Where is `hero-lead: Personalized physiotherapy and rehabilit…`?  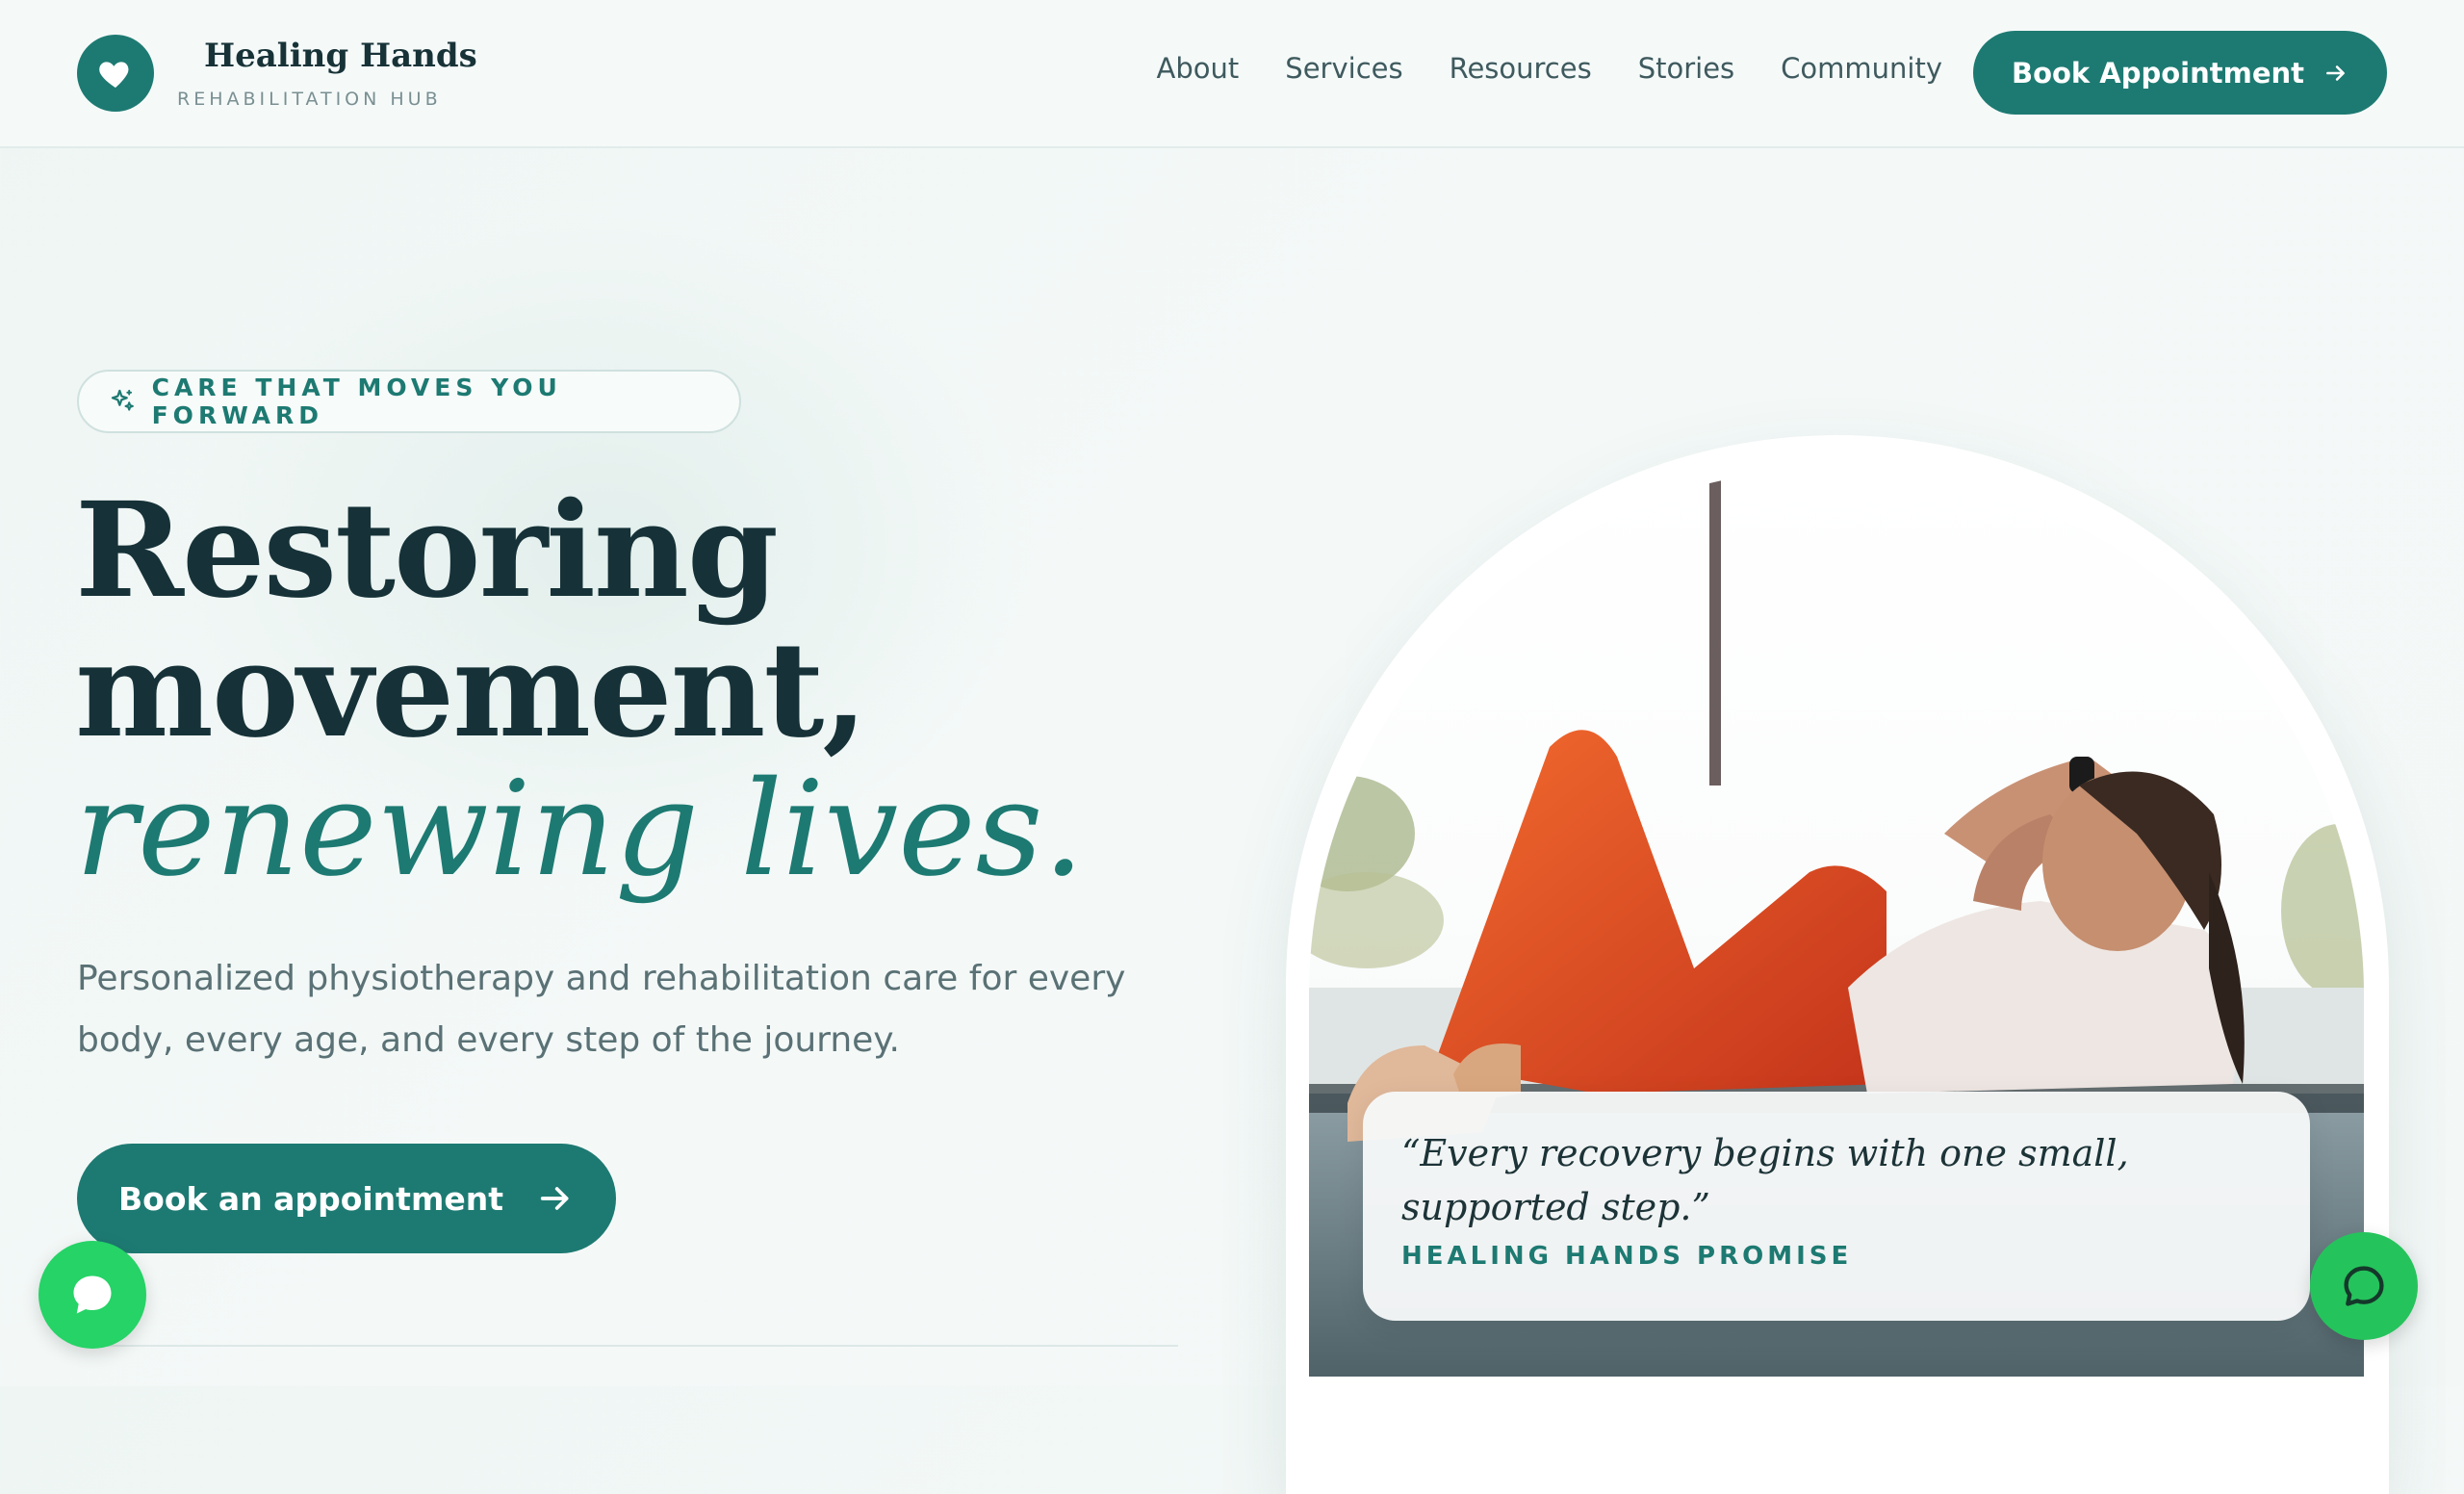
hero-lead: Personalized physiotherapy and rehabilit… is located at coordinates (601, 1010).